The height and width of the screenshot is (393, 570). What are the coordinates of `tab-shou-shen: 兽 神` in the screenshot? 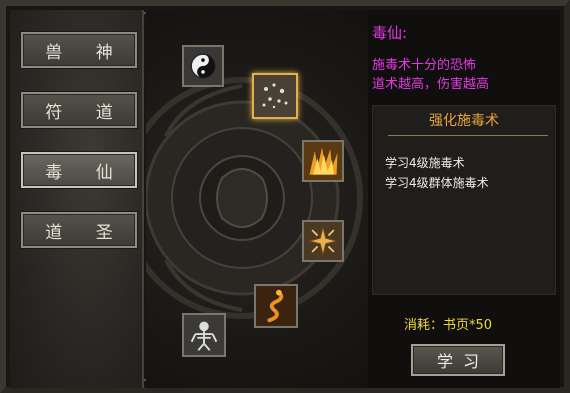 It's located at (79, 50).